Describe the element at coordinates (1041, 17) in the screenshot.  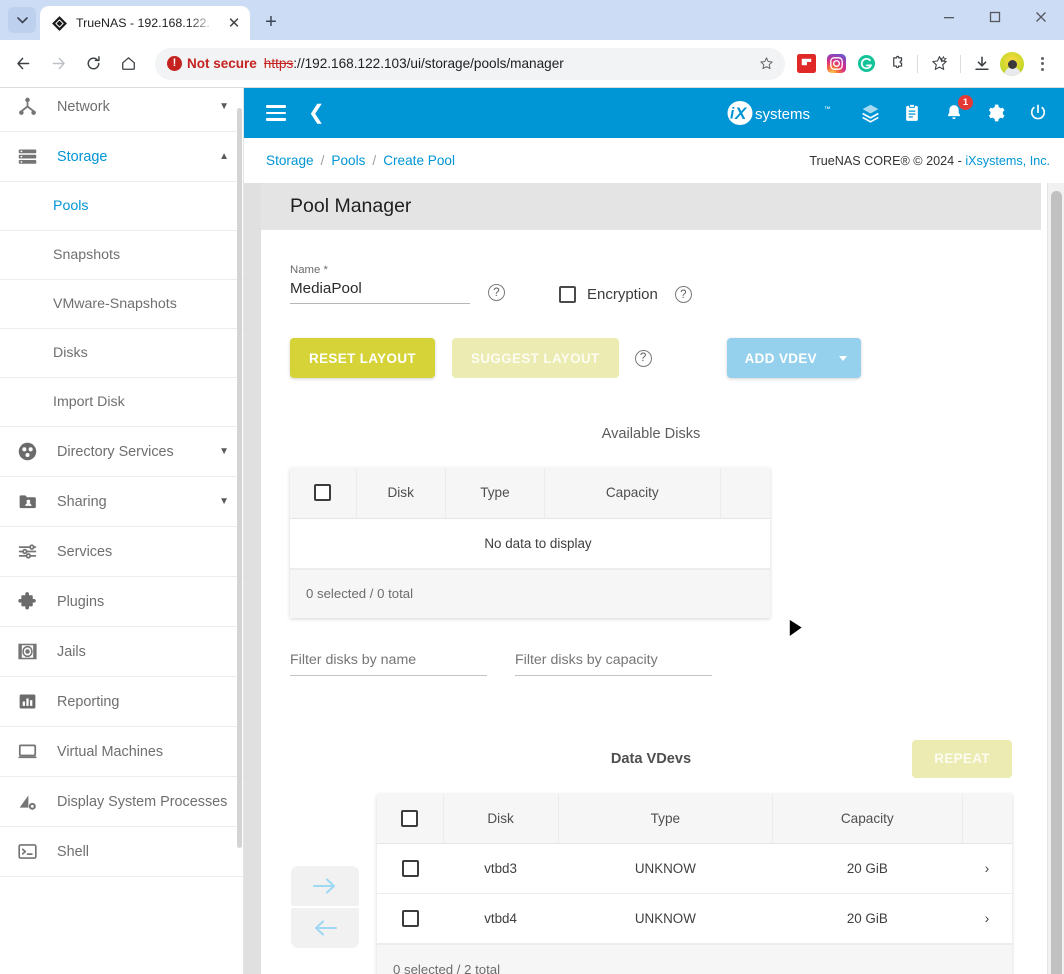
I see `window-close-button` at that location.